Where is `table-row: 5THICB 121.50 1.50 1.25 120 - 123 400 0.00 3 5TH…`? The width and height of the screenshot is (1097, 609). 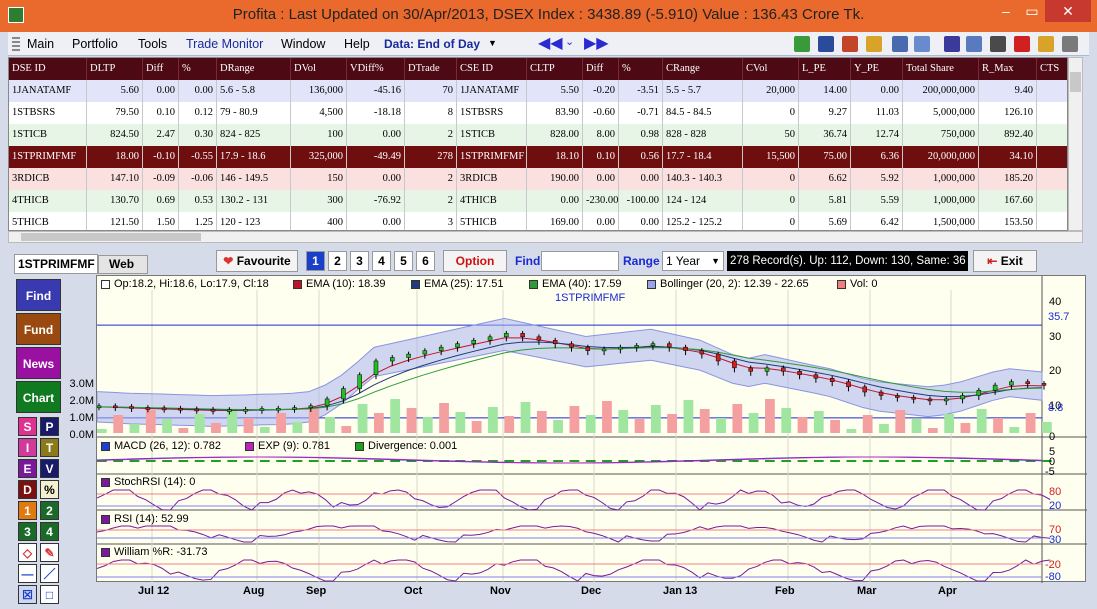
table-row: 5THICB 121.50 1.50 1.25 120 - 123 400 0.00 3 5TH… is located at coordinates (538, 221).